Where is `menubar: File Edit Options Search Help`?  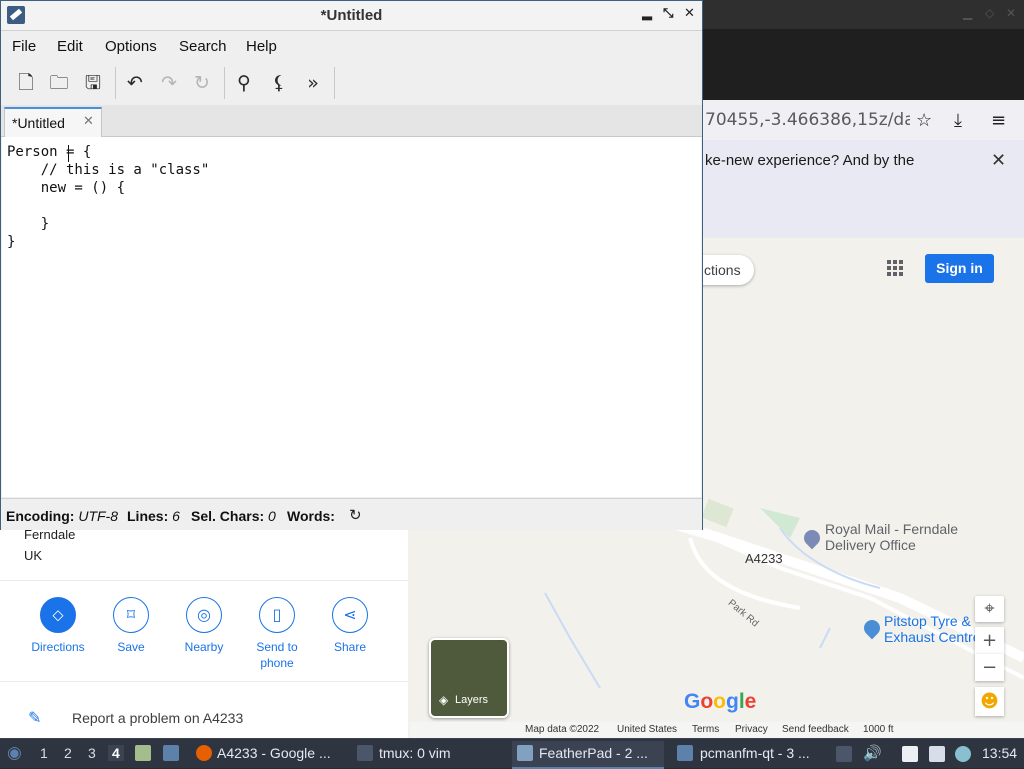 menubar: File Edit Options Search Help is located at coordinates (351, 46).